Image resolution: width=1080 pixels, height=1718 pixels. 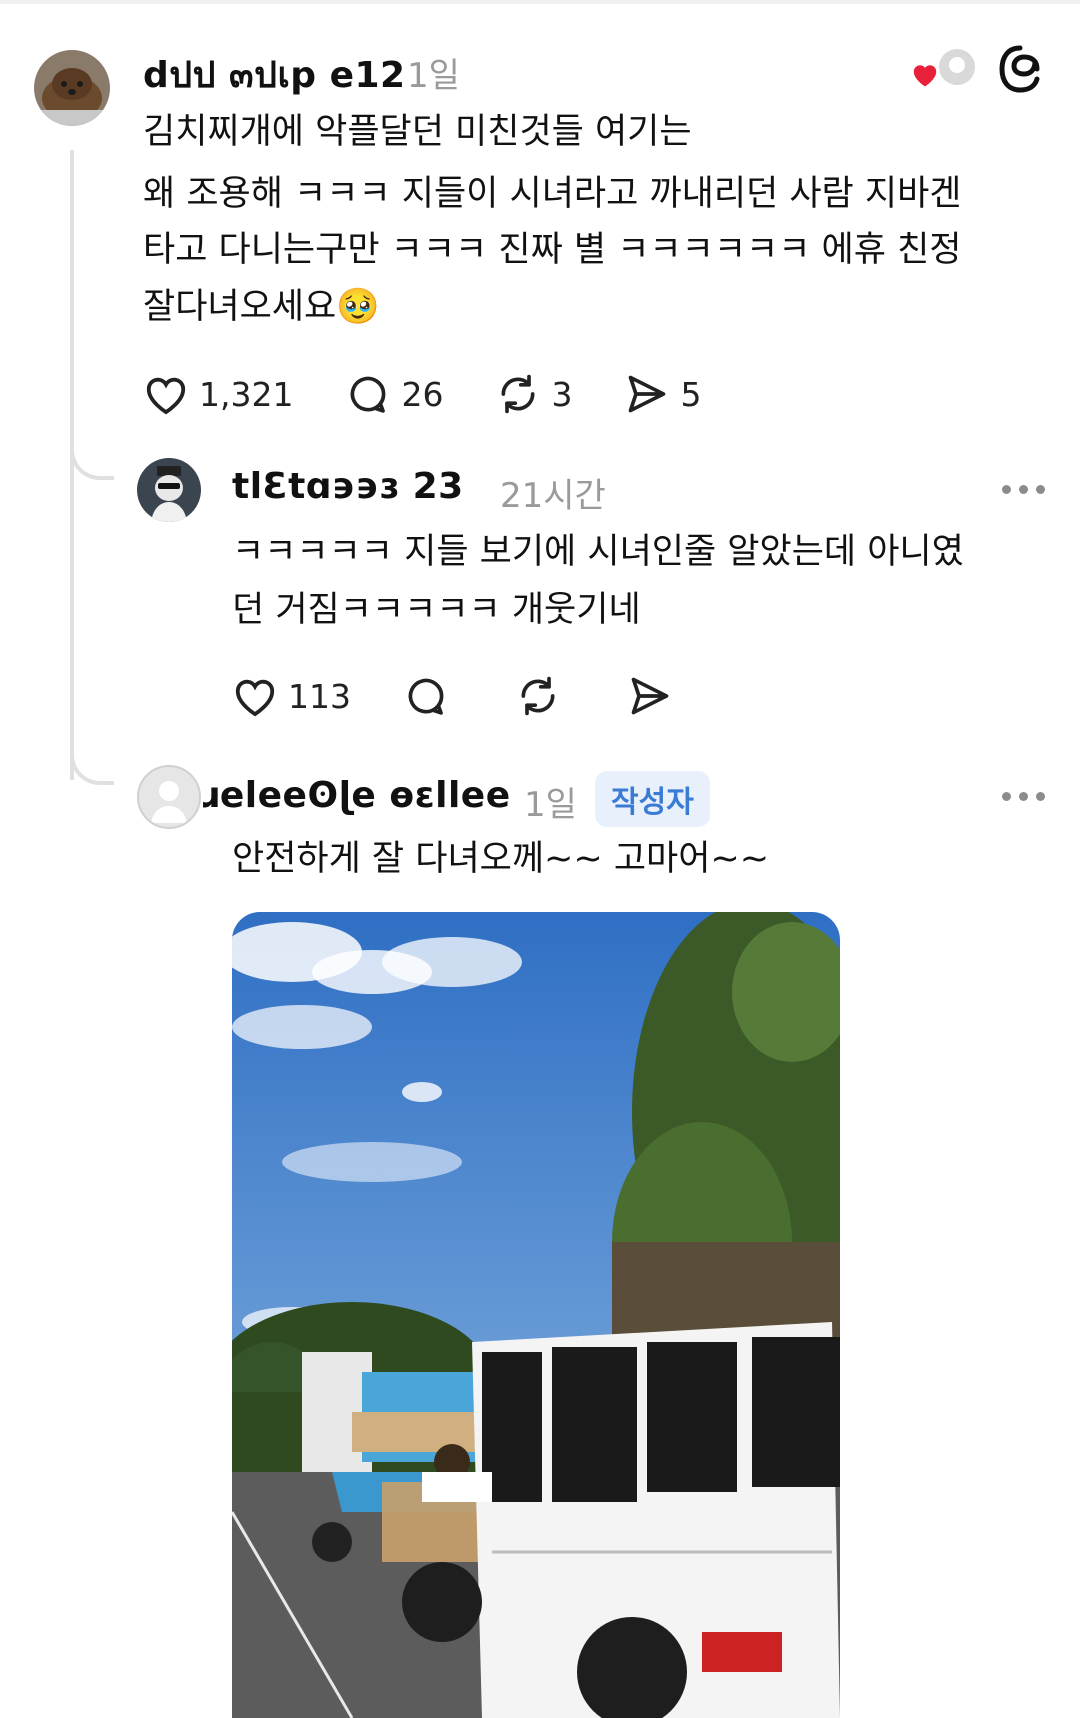 I want to click on commenter-2-actions: 113, so click(x=478, y=696).